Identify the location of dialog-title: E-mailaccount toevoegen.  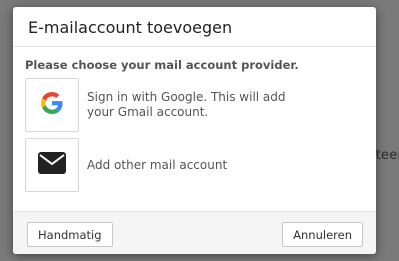
(130, 27).